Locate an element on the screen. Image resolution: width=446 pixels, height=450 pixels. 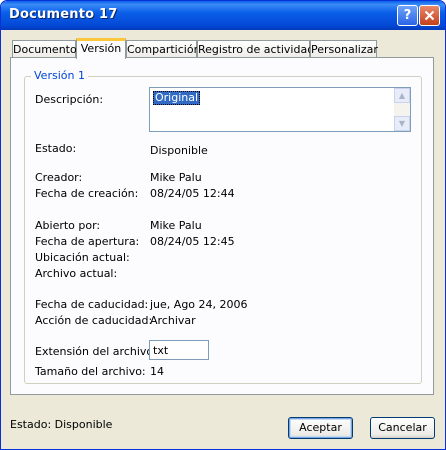
opened-date-label: Fecha de apertura: is located at coordinates (87, 241).